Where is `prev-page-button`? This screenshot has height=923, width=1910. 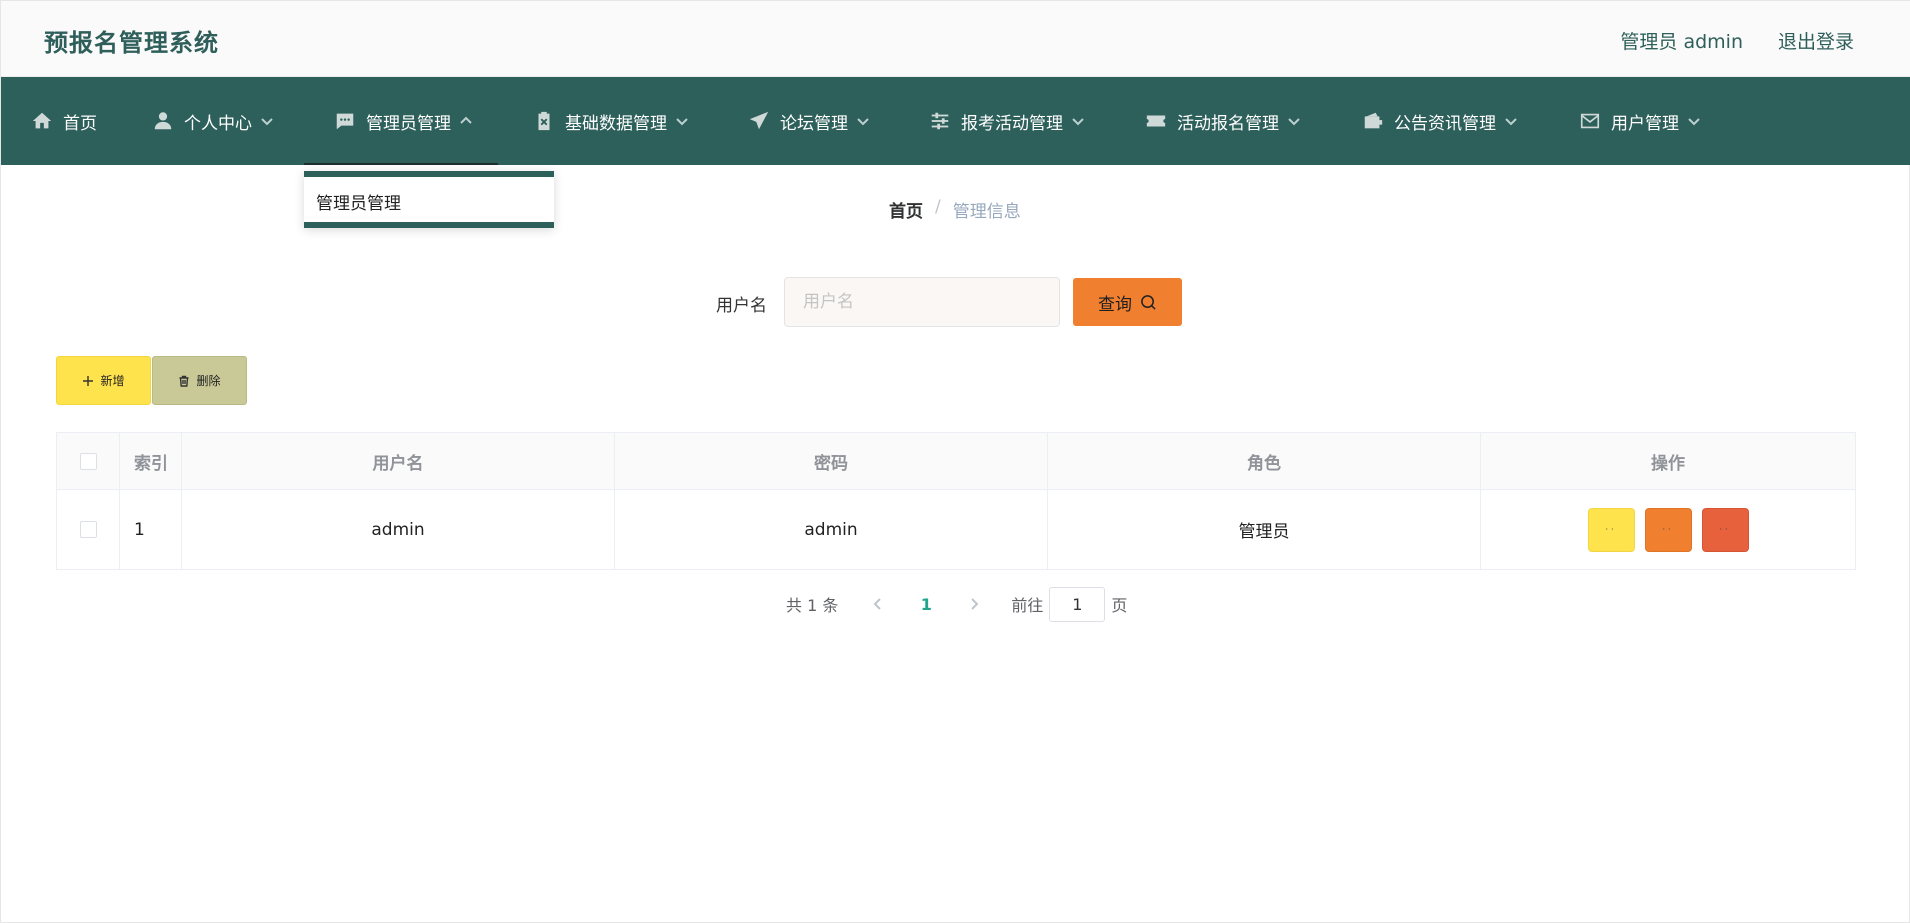 prev-page-button is located at coordinates (878, 604).